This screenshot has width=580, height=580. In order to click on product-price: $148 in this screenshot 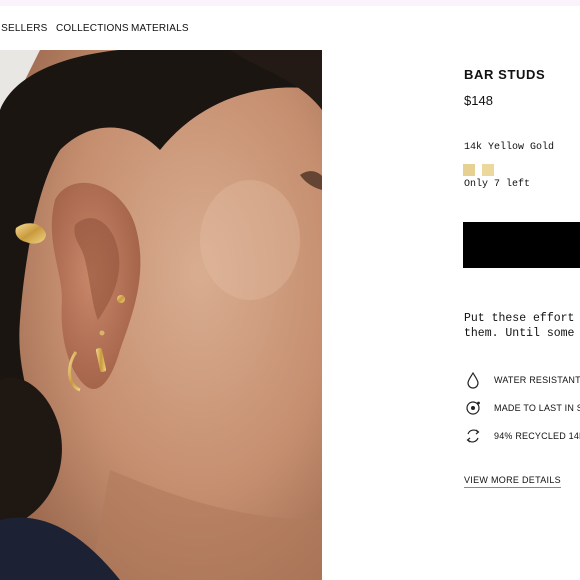, I will do `click(478, 100)`.